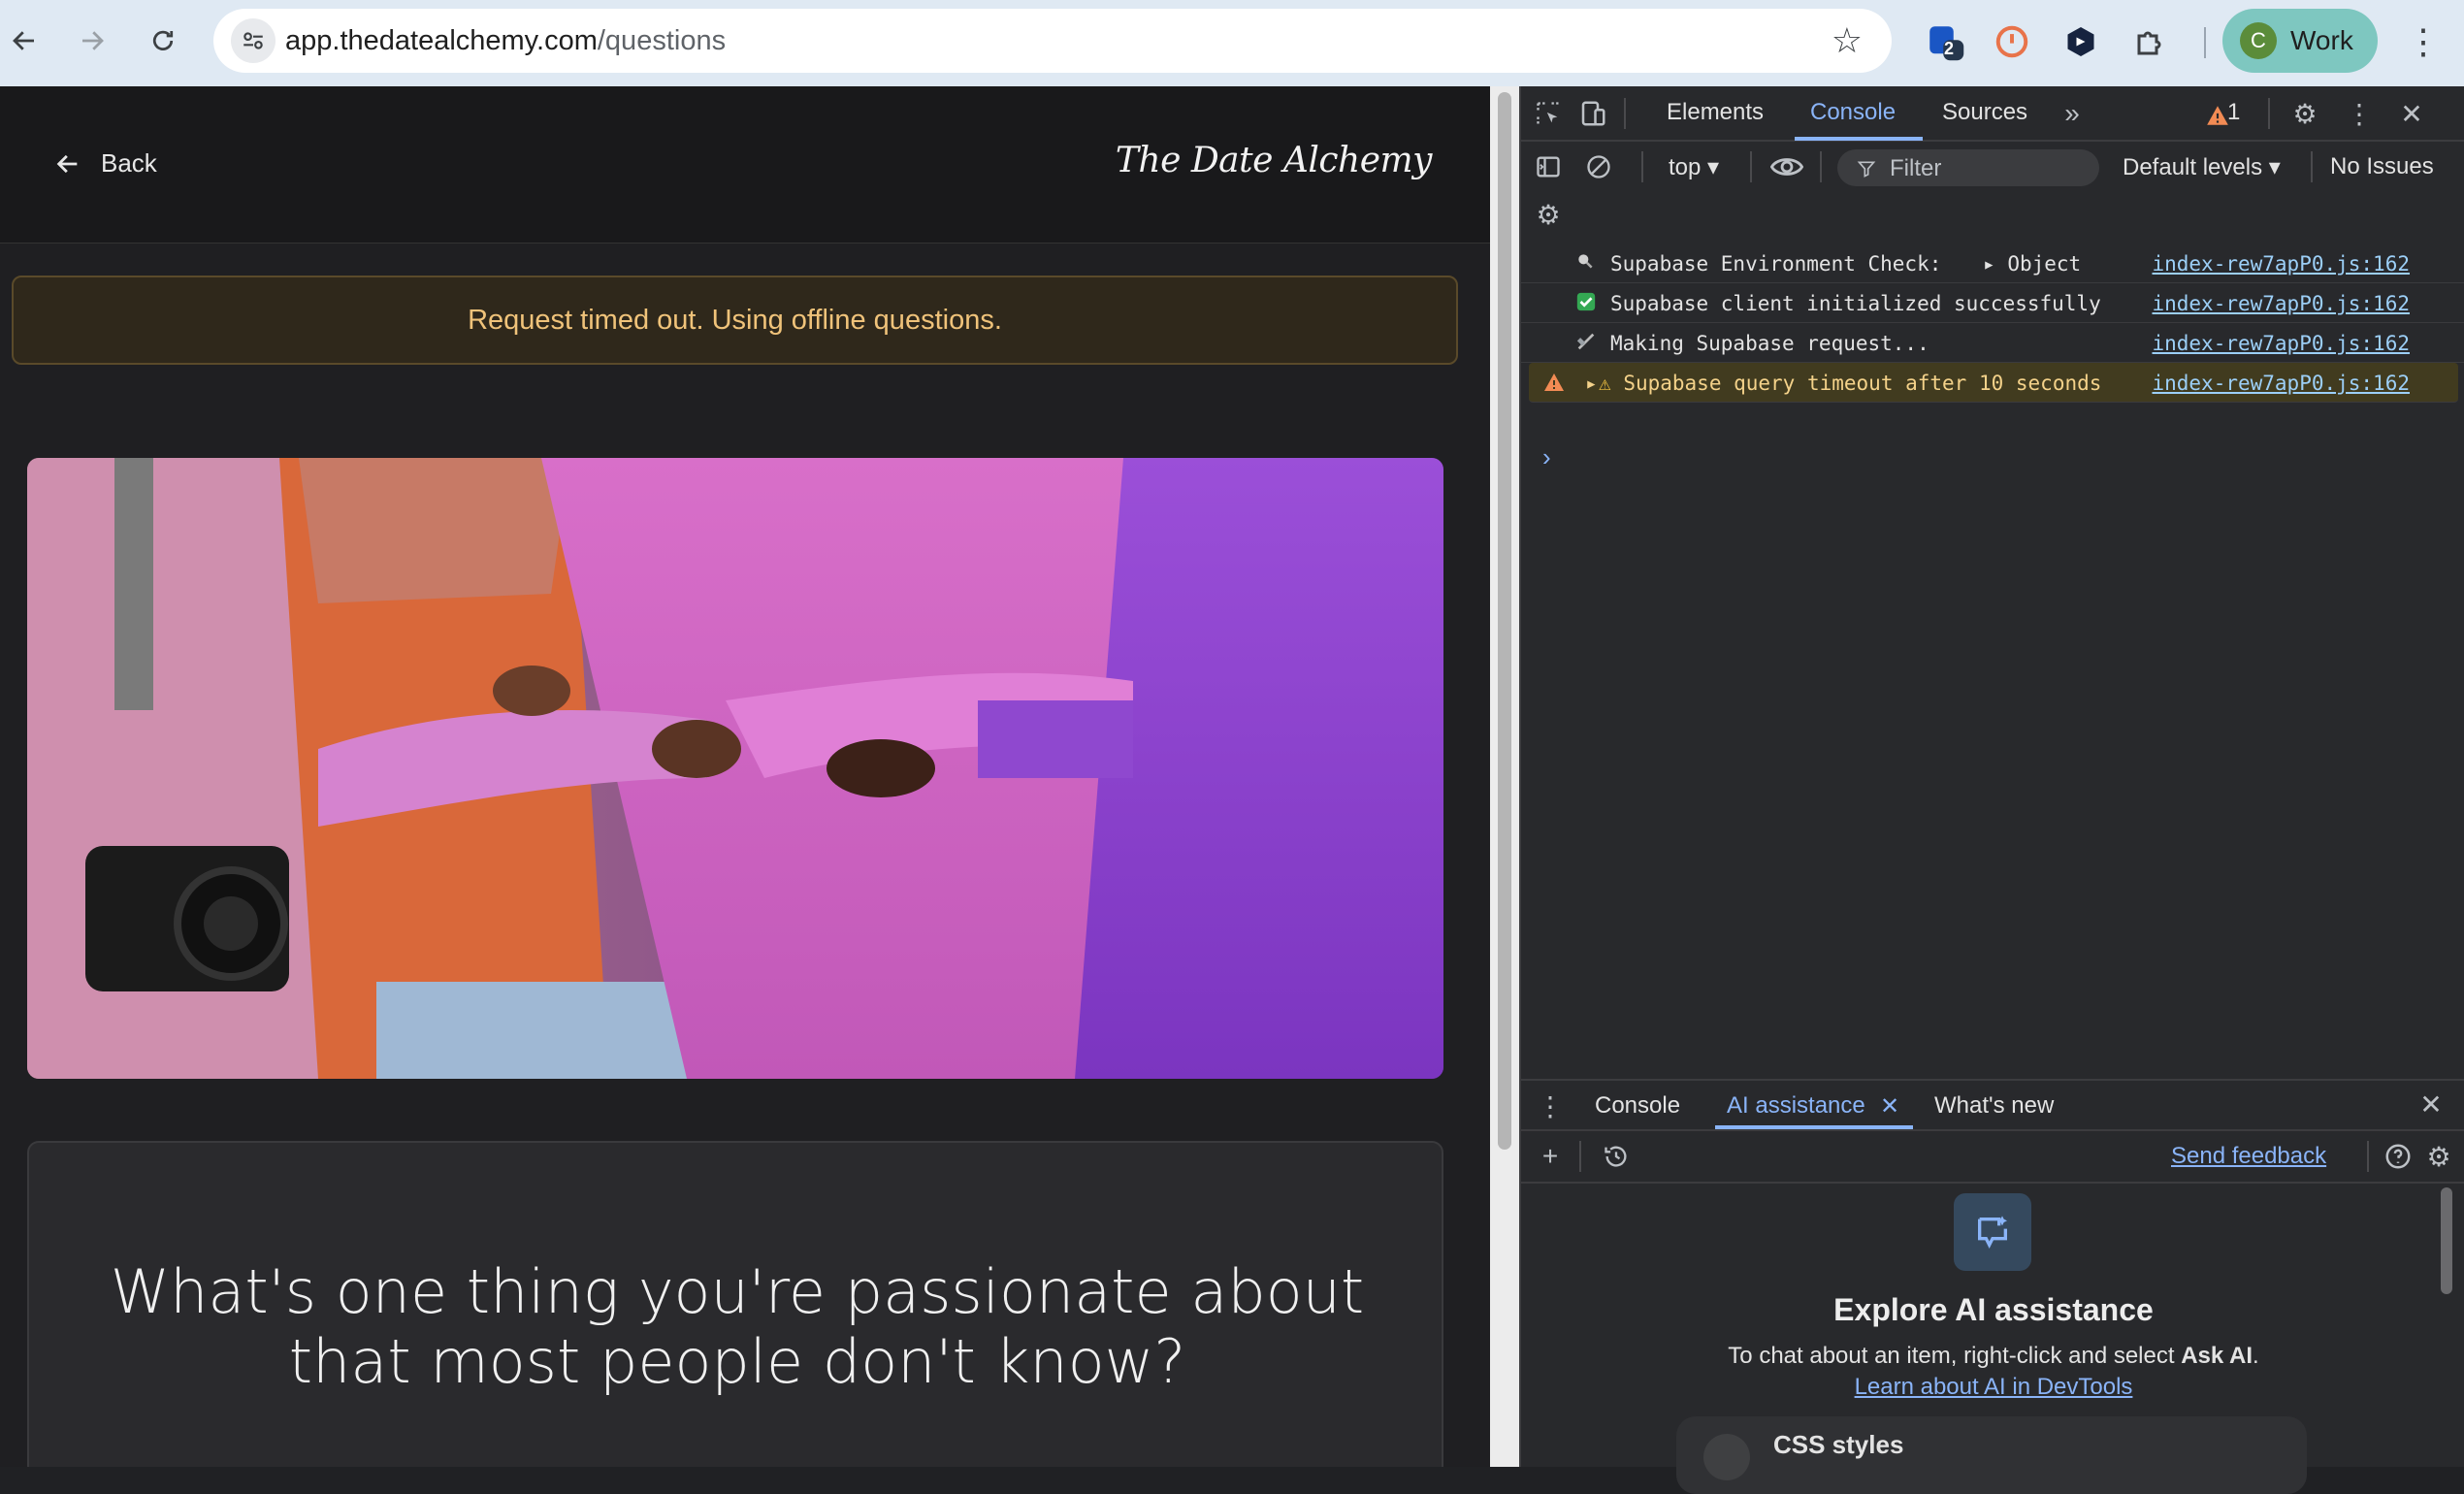  What do you see at coordinates (2398, 1156) in the screenshot?
I see `help-icon` at bounding box center [2398, 1156].